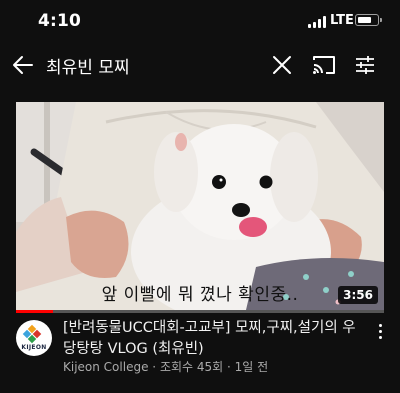 This screenshot has height=393, width=400. What do you see at coordinates (282, 65) in the screenshot?
I see `close-icon` at bounding box center [282, 65].